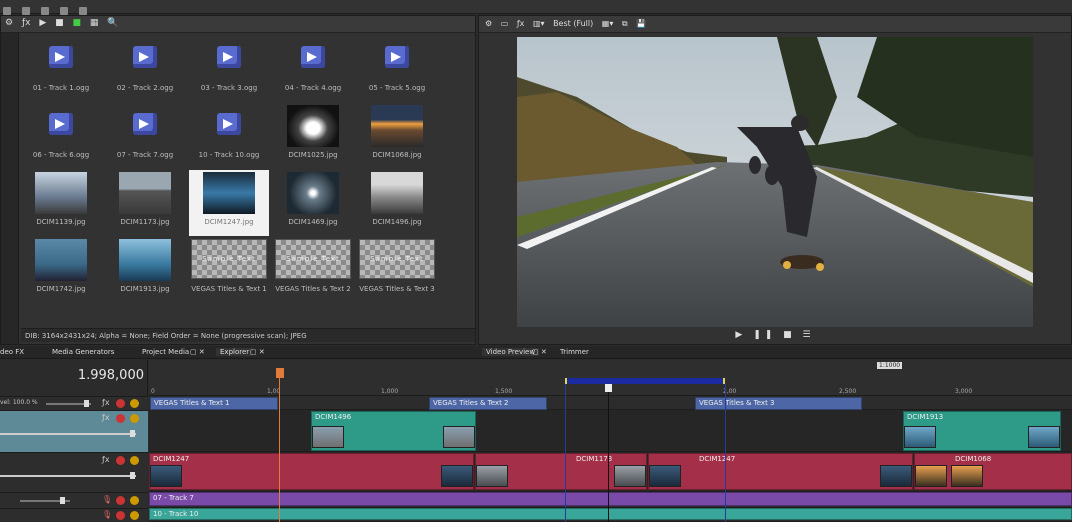 The height and width of the screenshot is (522, 1072). Describe the element at coordinates (505, 23) in the screenshot. I see `monitor-icon: ▭` at that location.